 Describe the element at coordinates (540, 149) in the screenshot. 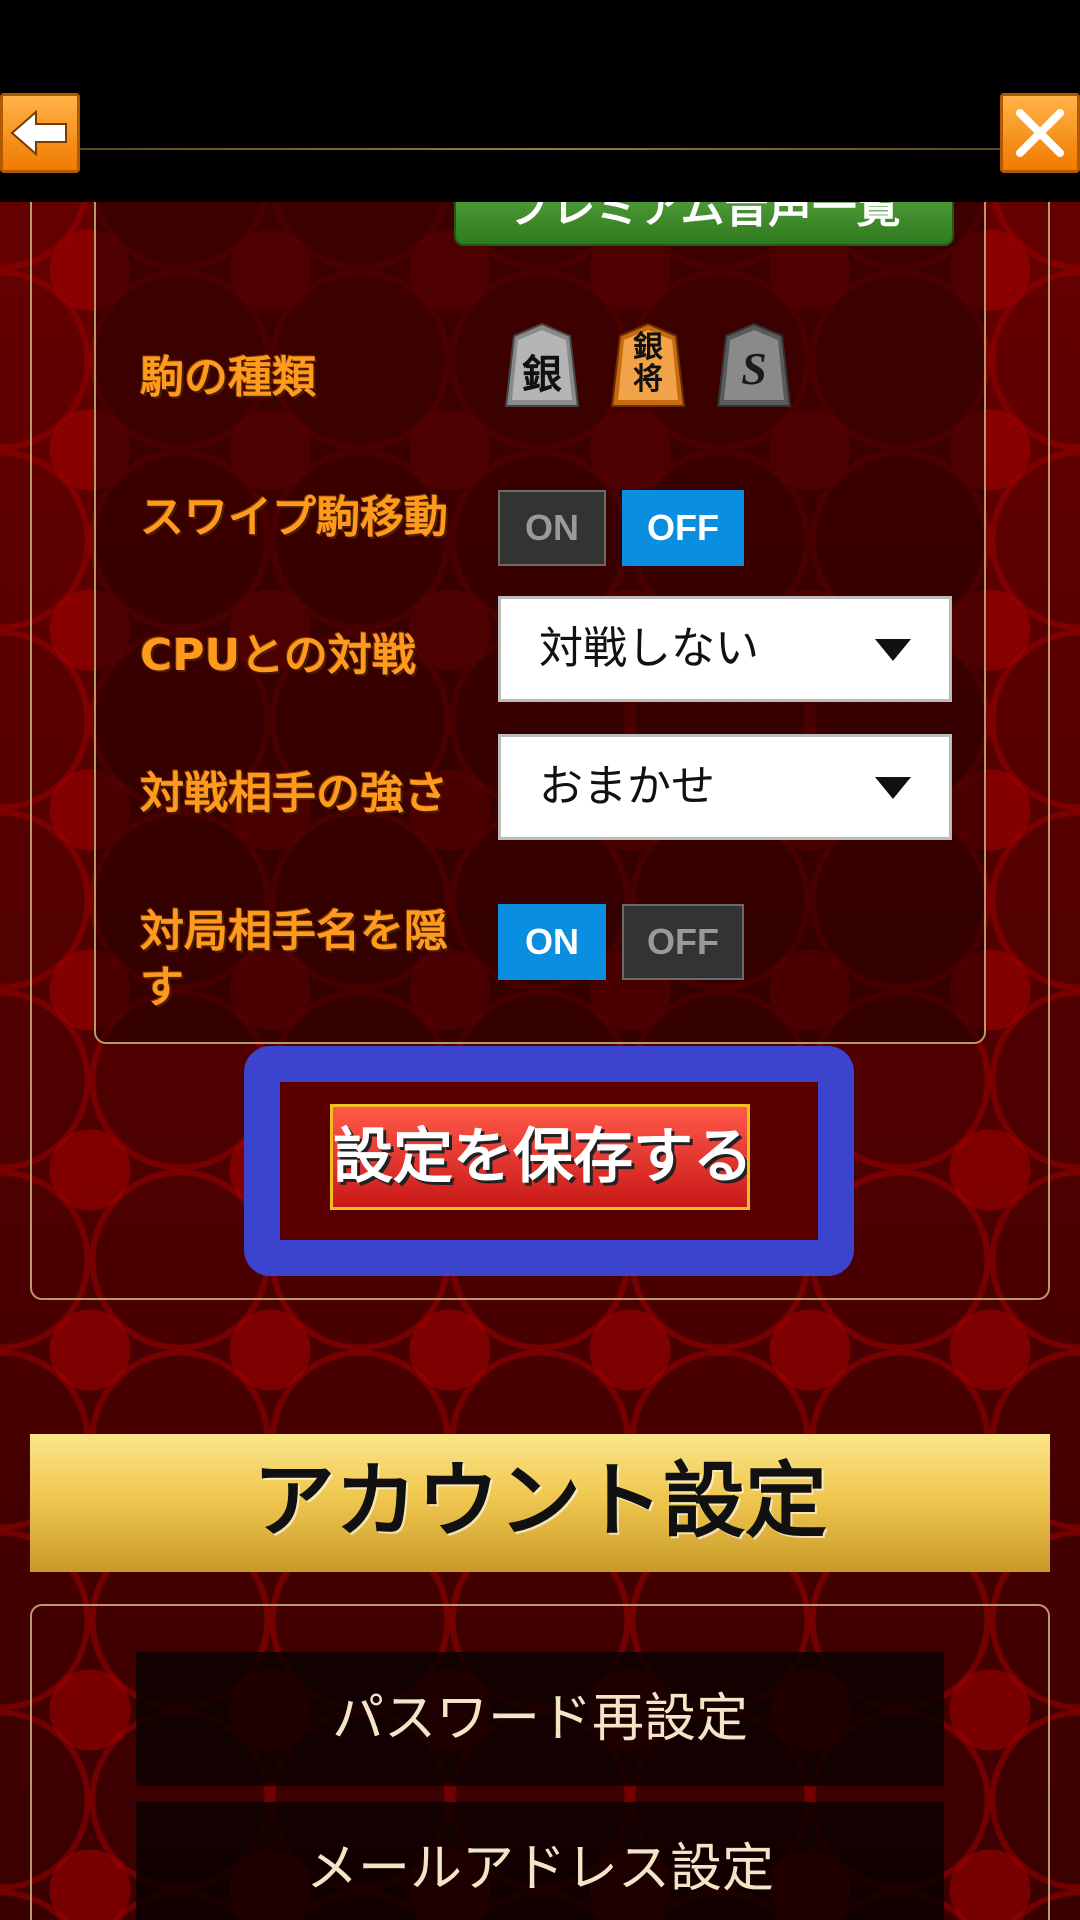

I see `header-divider` at that location.